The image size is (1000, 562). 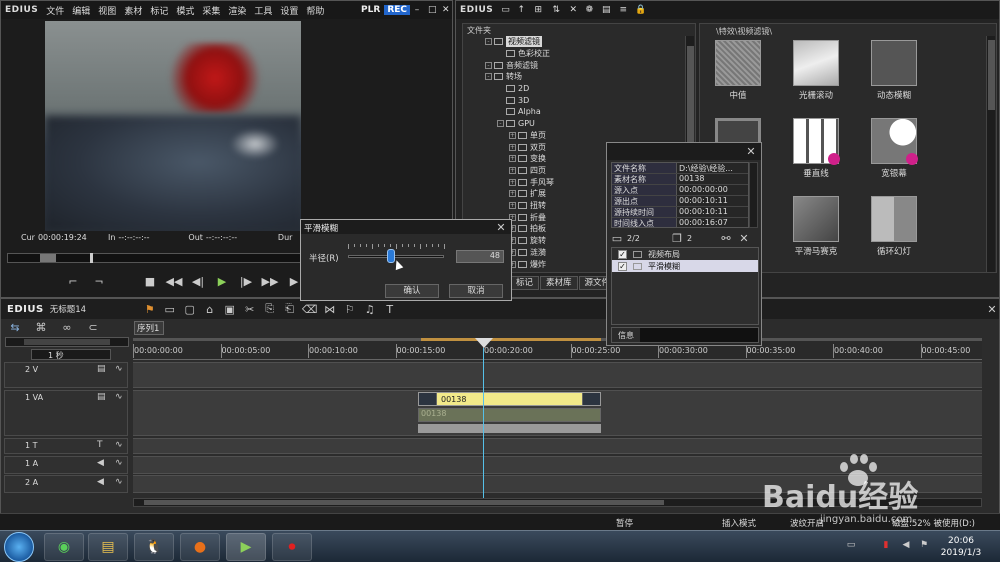 What do you see at coordinates (505, 10) in the screenshot?
I see `folder-icon: ▭` at bounding box center [505, 10].